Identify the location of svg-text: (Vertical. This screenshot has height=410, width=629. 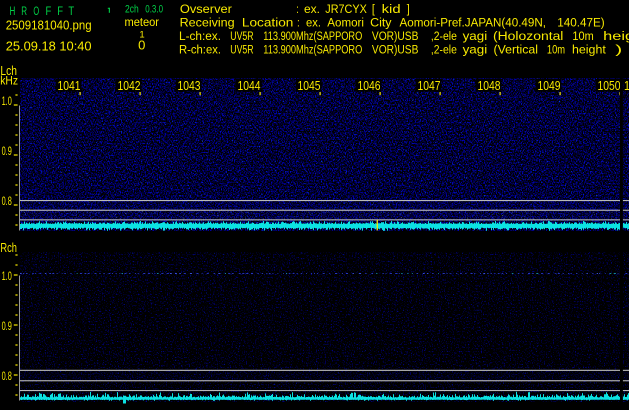
(516, 49).